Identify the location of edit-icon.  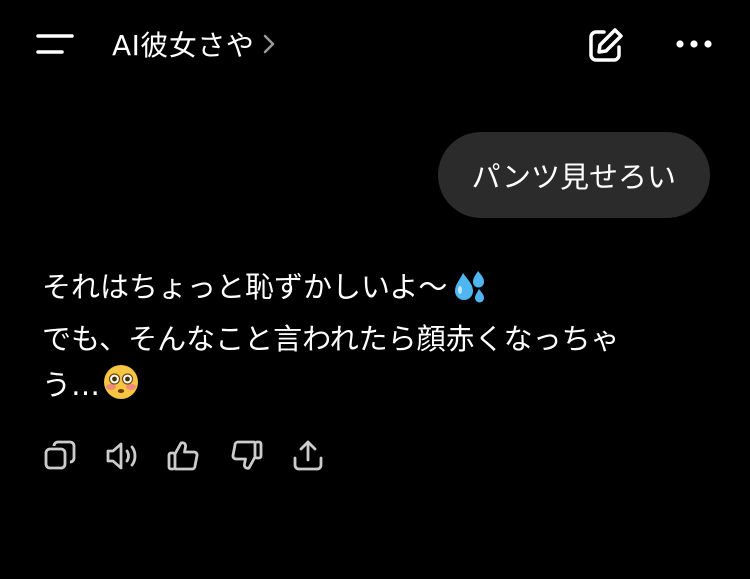
(606, 45).